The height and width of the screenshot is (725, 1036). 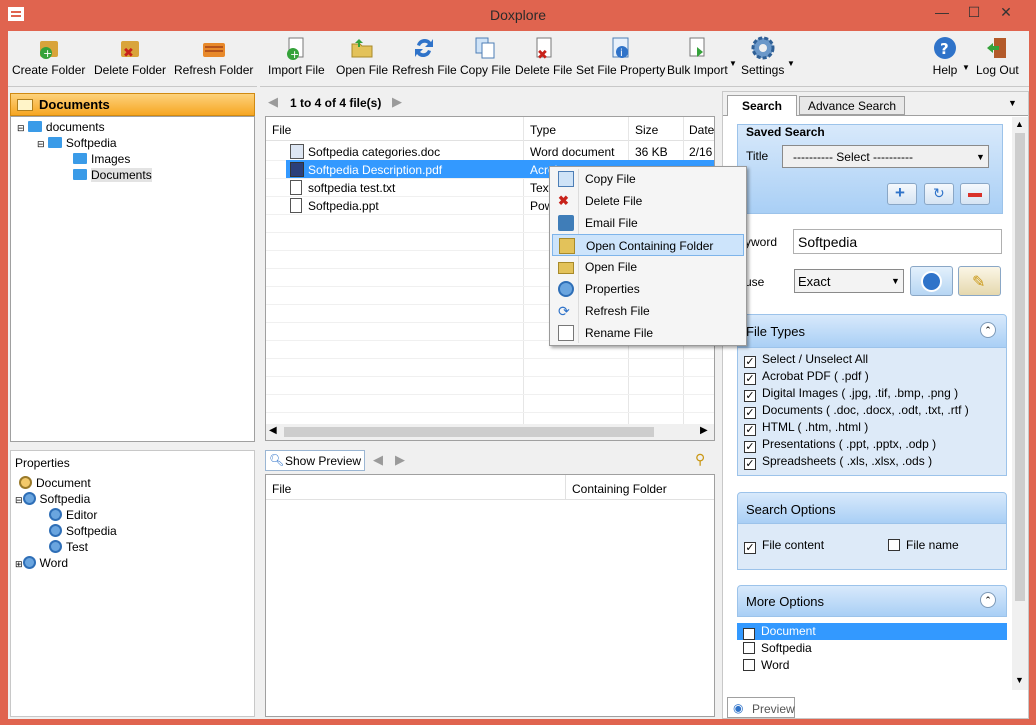 What do you see at coordinates (700, 459) in the screenshot?
I see `clear-broom-icon: ⚲` at bounding box center [700, 459].